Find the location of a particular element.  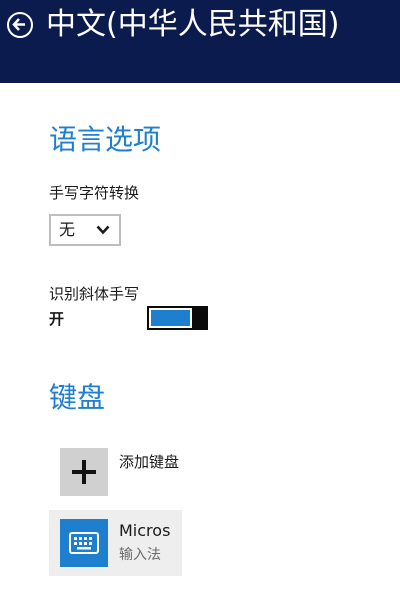

header-bar: 中文(中华人民共和国) is located at coordinates (200, 41).